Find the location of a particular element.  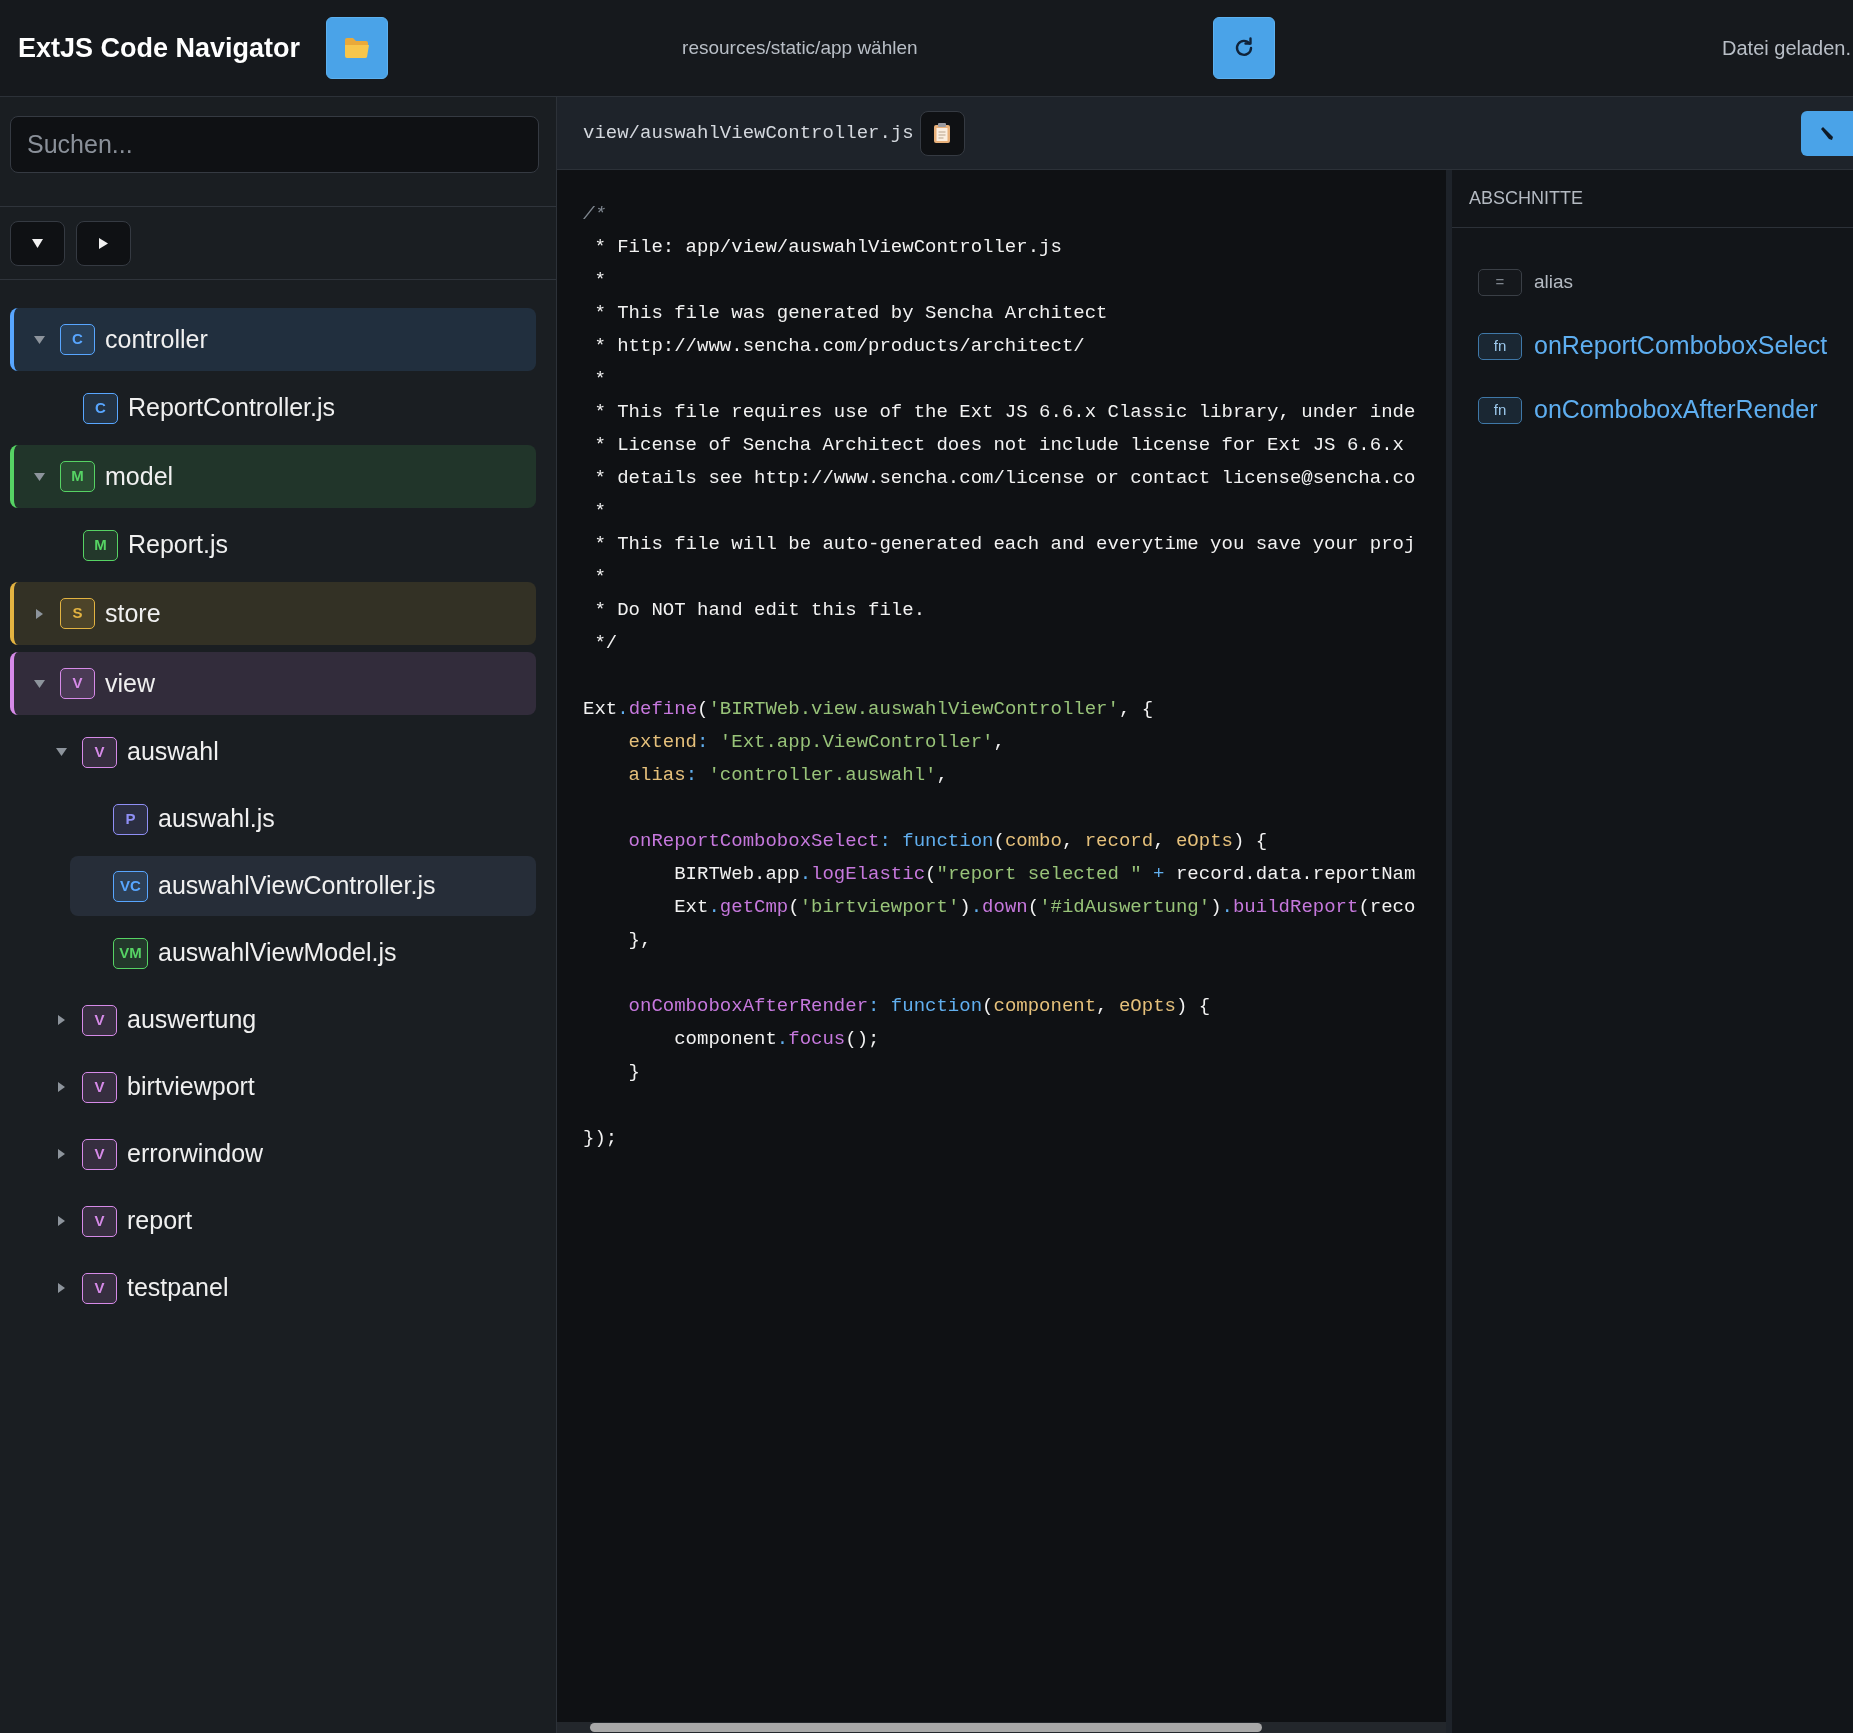

code-line: } is located at coordinates (634, 1072).